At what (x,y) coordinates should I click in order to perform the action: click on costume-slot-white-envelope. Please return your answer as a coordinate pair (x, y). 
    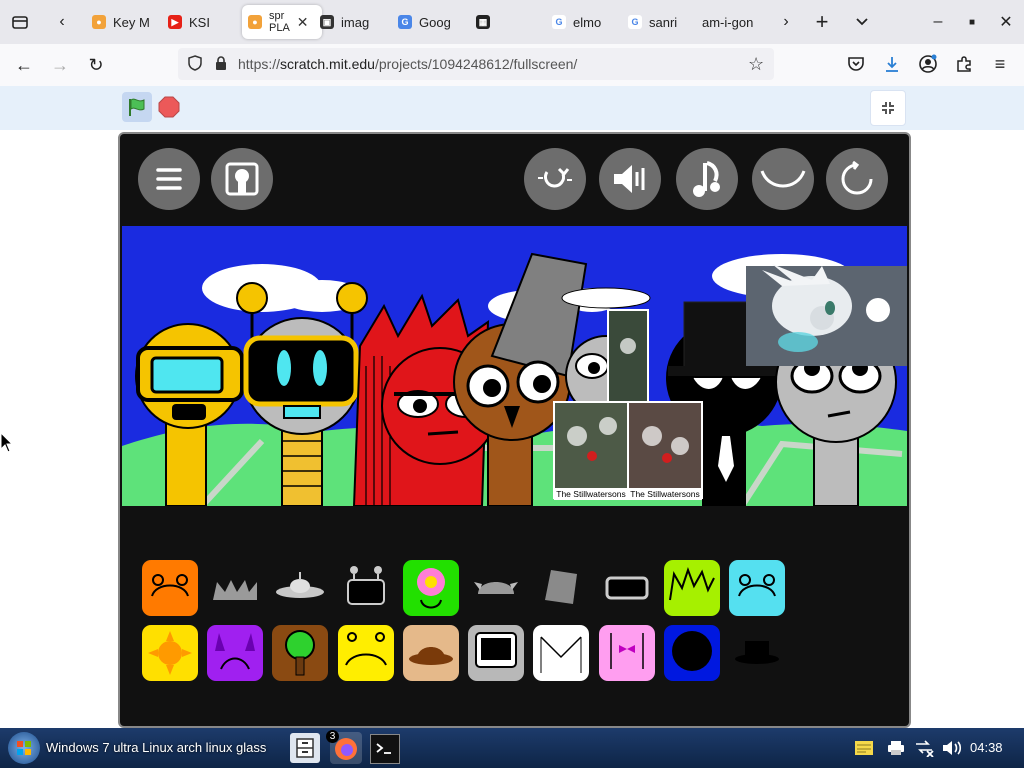
    Looking at the image, I should click on (561, 653).